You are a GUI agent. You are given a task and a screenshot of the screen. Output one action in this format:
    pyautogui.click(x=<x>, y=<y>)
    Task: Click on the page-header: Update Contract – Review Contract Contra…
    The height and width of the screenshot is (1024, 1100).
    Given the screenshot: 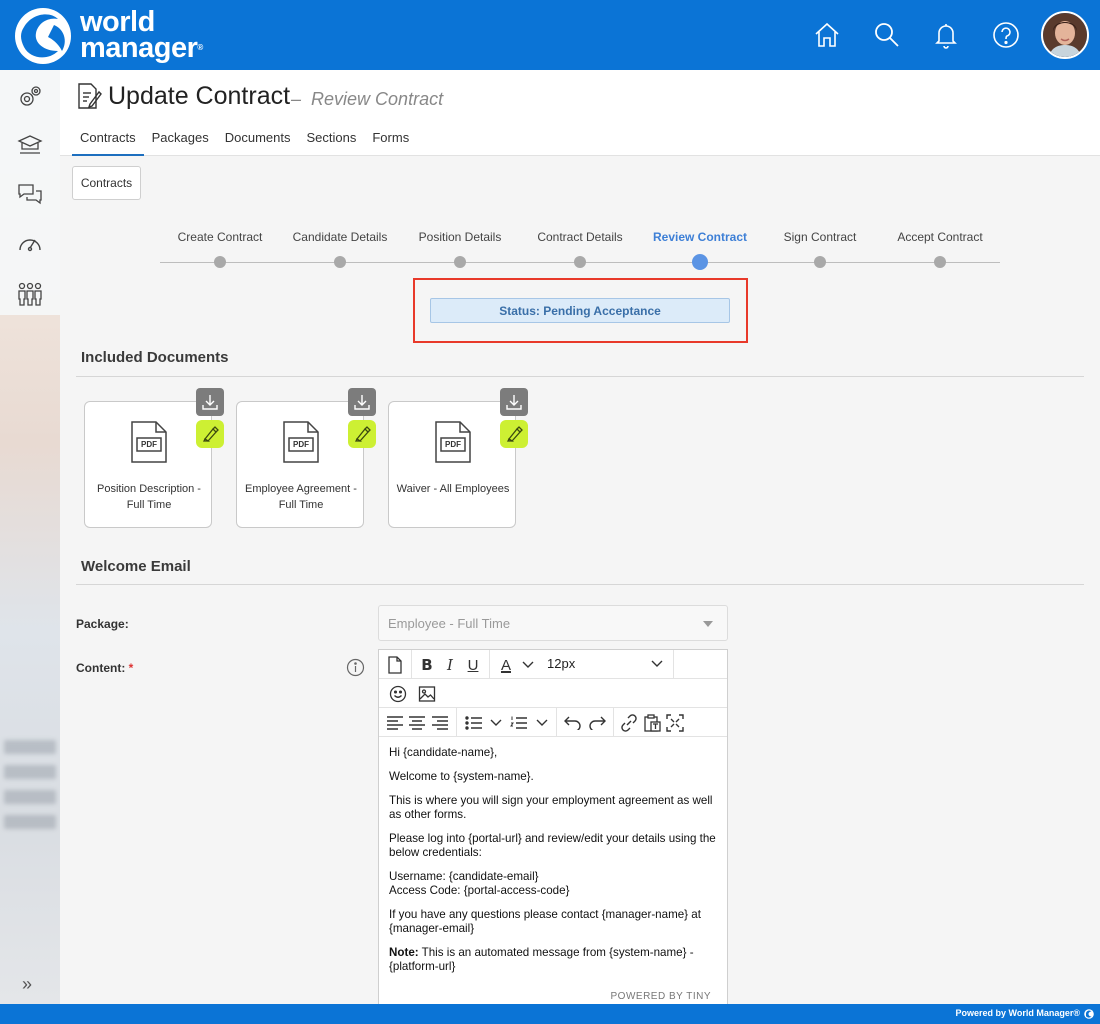 What is the action you would take?
    pyautogui.click(x=580, y=113)
    